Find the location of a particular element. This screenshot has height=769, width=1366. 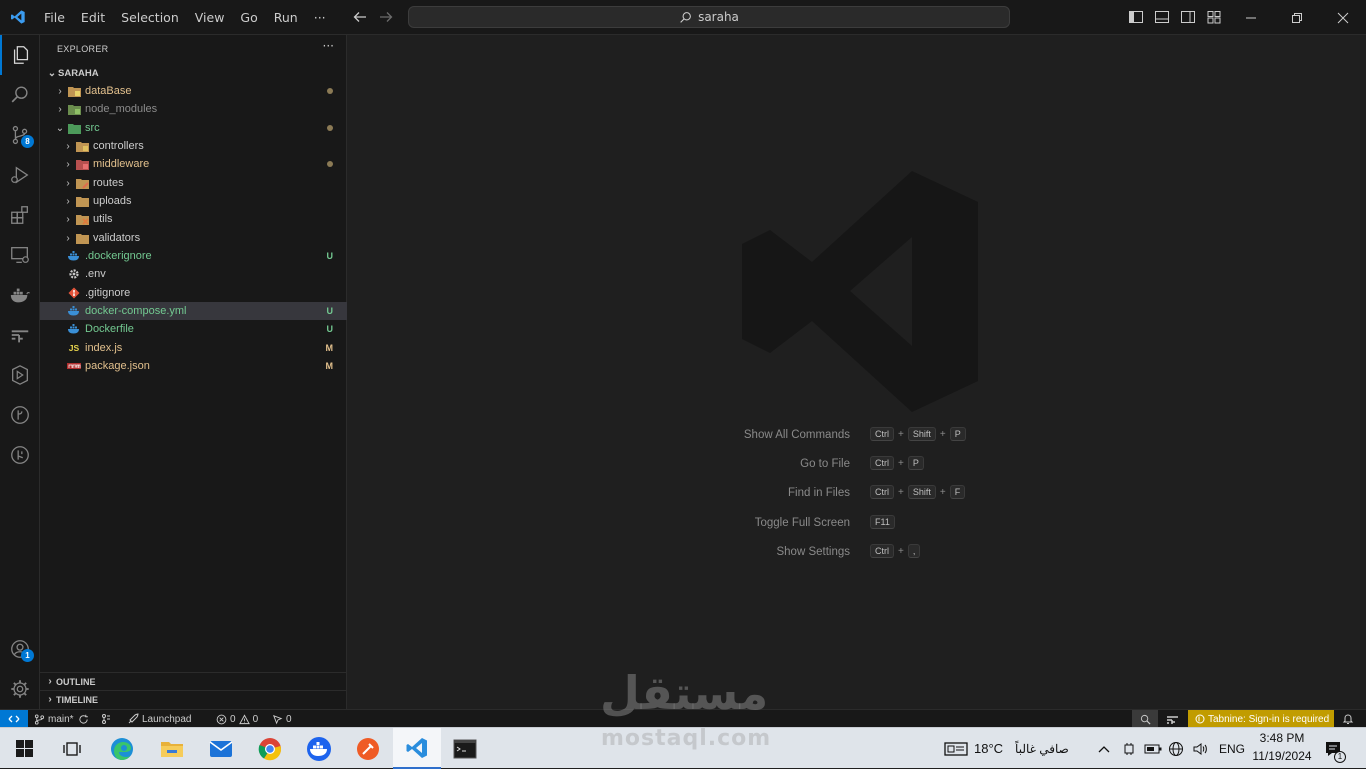

menu-selection: Selection is located at coordinates (150, 17).